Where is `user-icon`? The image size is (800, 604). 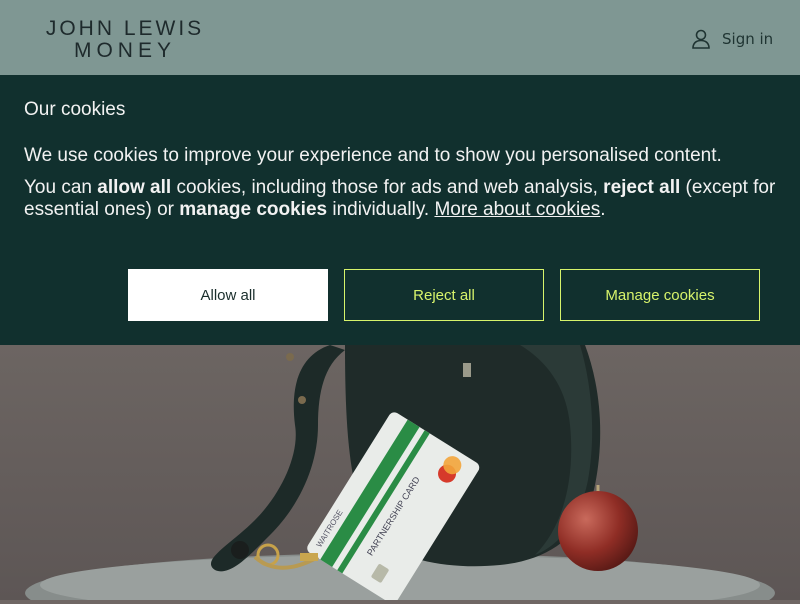 user-icon is located at coordinates (701, 39).